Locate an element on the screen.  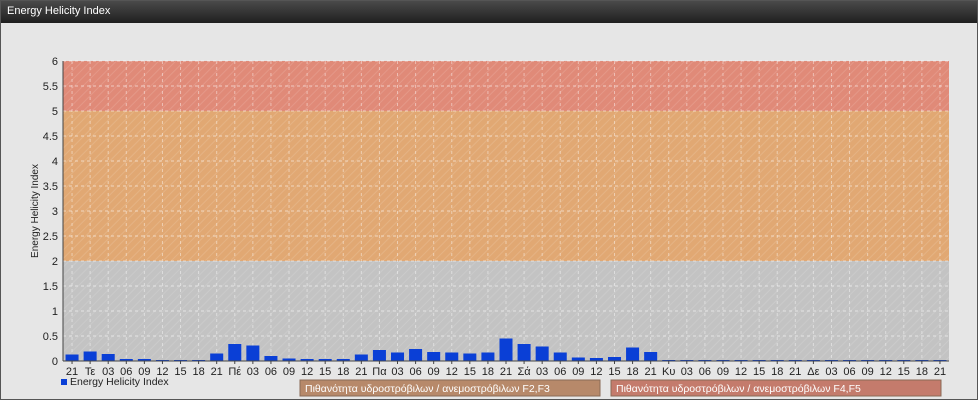
y-axis-label: Energy Helicity Index is located at coordinates (35, 211).